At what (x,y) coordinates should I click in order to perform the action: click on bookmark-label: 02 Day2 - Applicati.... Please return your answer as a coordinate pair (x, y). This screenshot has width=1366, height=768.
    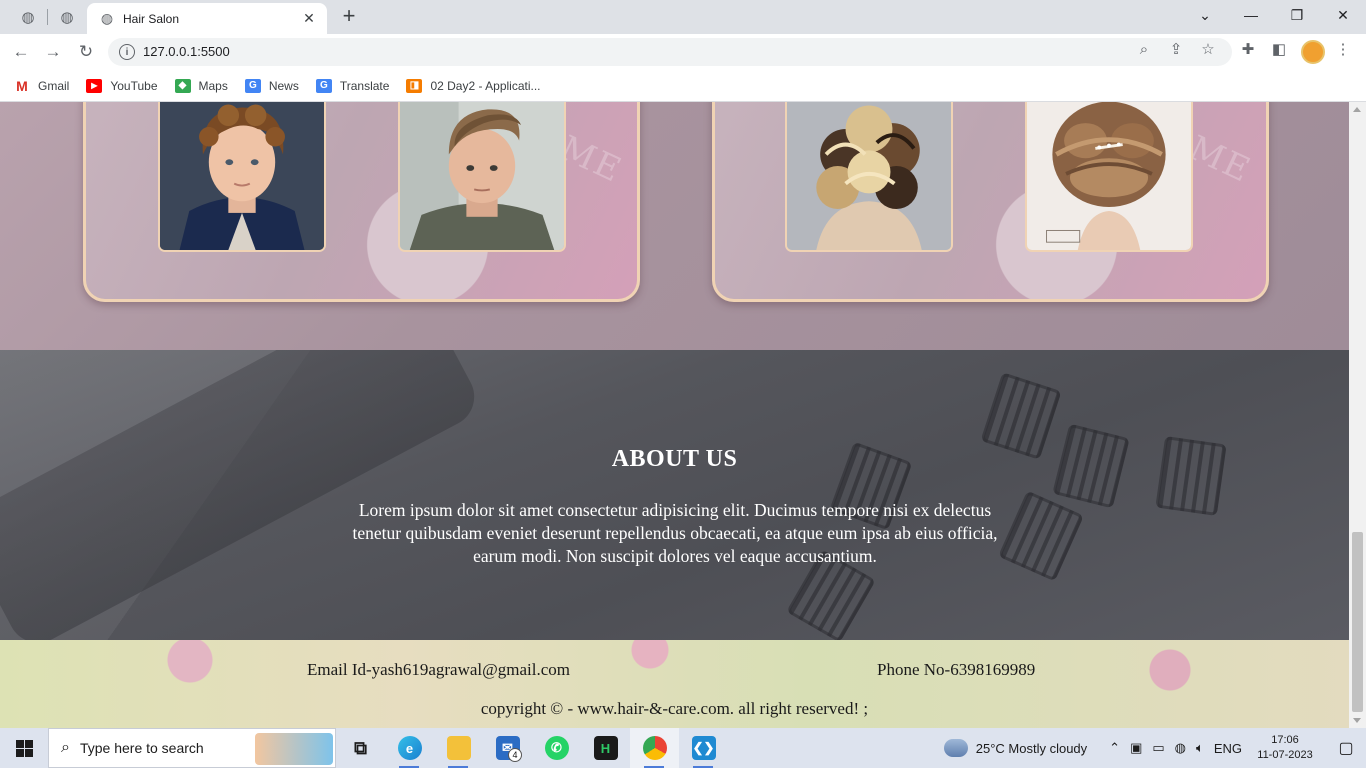
    Looking at the image, I should click on (485, 85).